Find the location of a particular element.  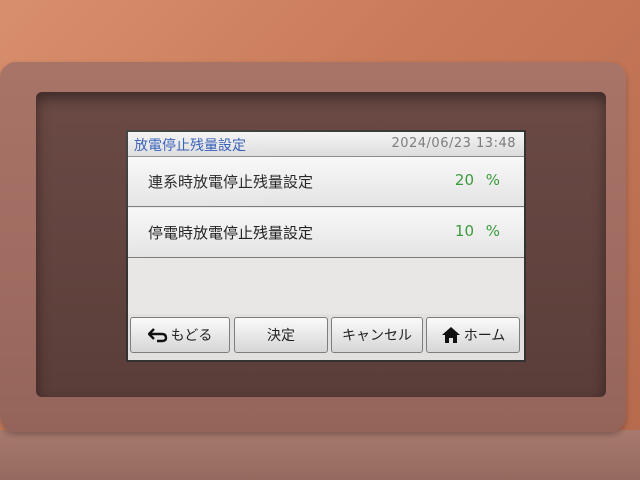

page-title: 放電停止残量設定 is located at coordinates (190, 146).